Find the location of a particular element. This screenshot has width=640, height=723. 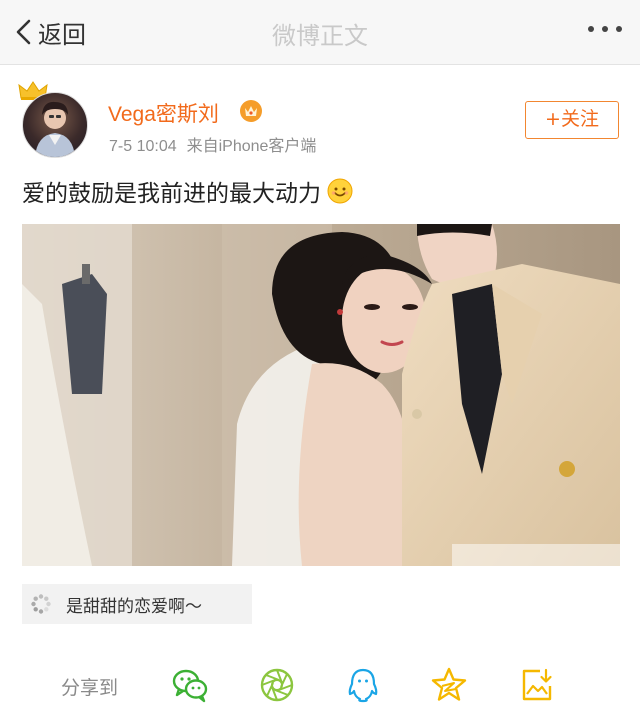

loading-icon is located at coordinates (41, 604).